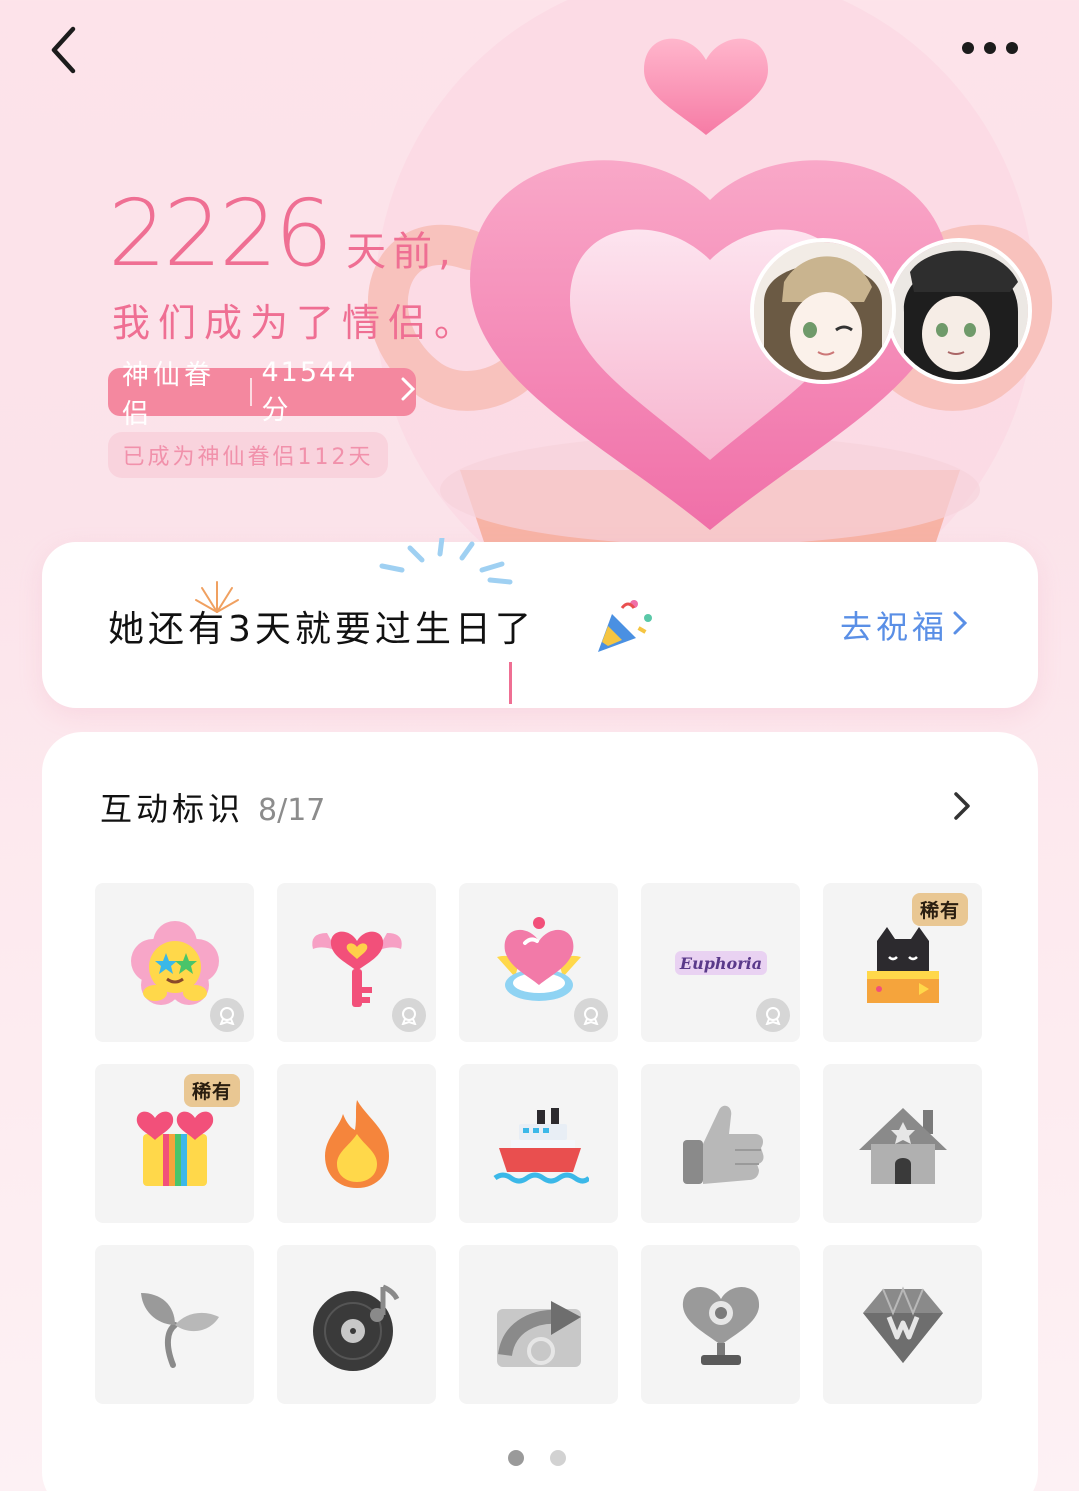 This screenshot has height=1491, width=1079. What do you see at coordinates (172, 809) in the screenshot?
I see `badges-title: 互动标识` at bounding box center [172, 809].